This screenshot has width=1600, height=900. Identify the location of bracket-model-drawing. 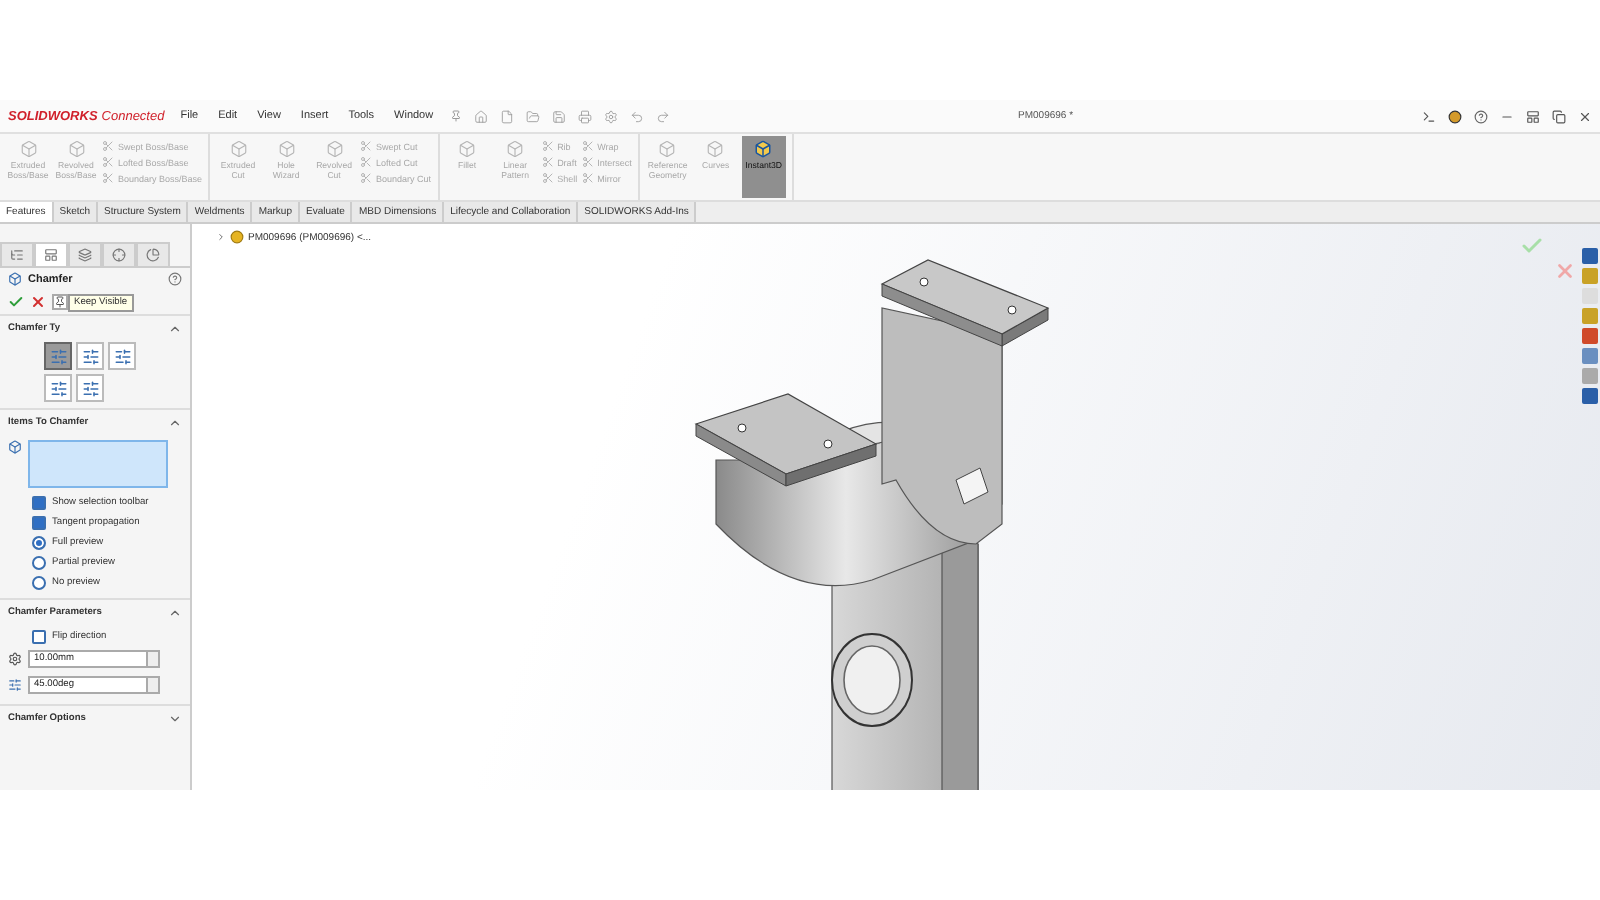
(872, 524).